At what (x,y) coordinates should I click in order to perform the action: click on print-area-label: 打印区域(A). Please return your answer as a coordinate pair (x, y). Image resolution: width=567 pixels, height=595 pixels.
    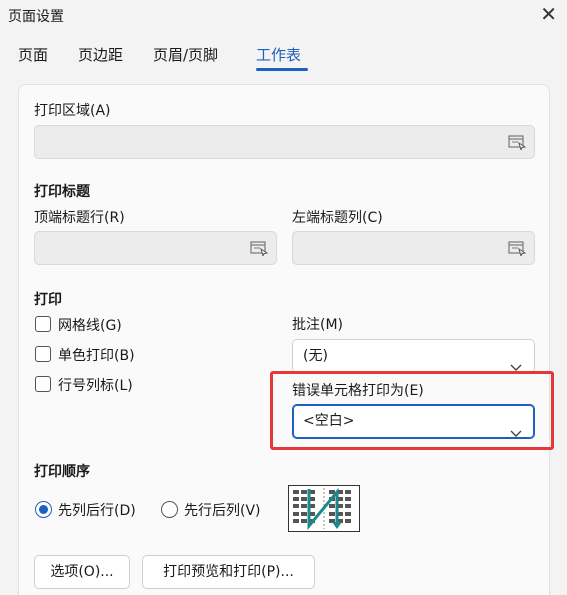
    Looking at the image, I should click on (72, 111).